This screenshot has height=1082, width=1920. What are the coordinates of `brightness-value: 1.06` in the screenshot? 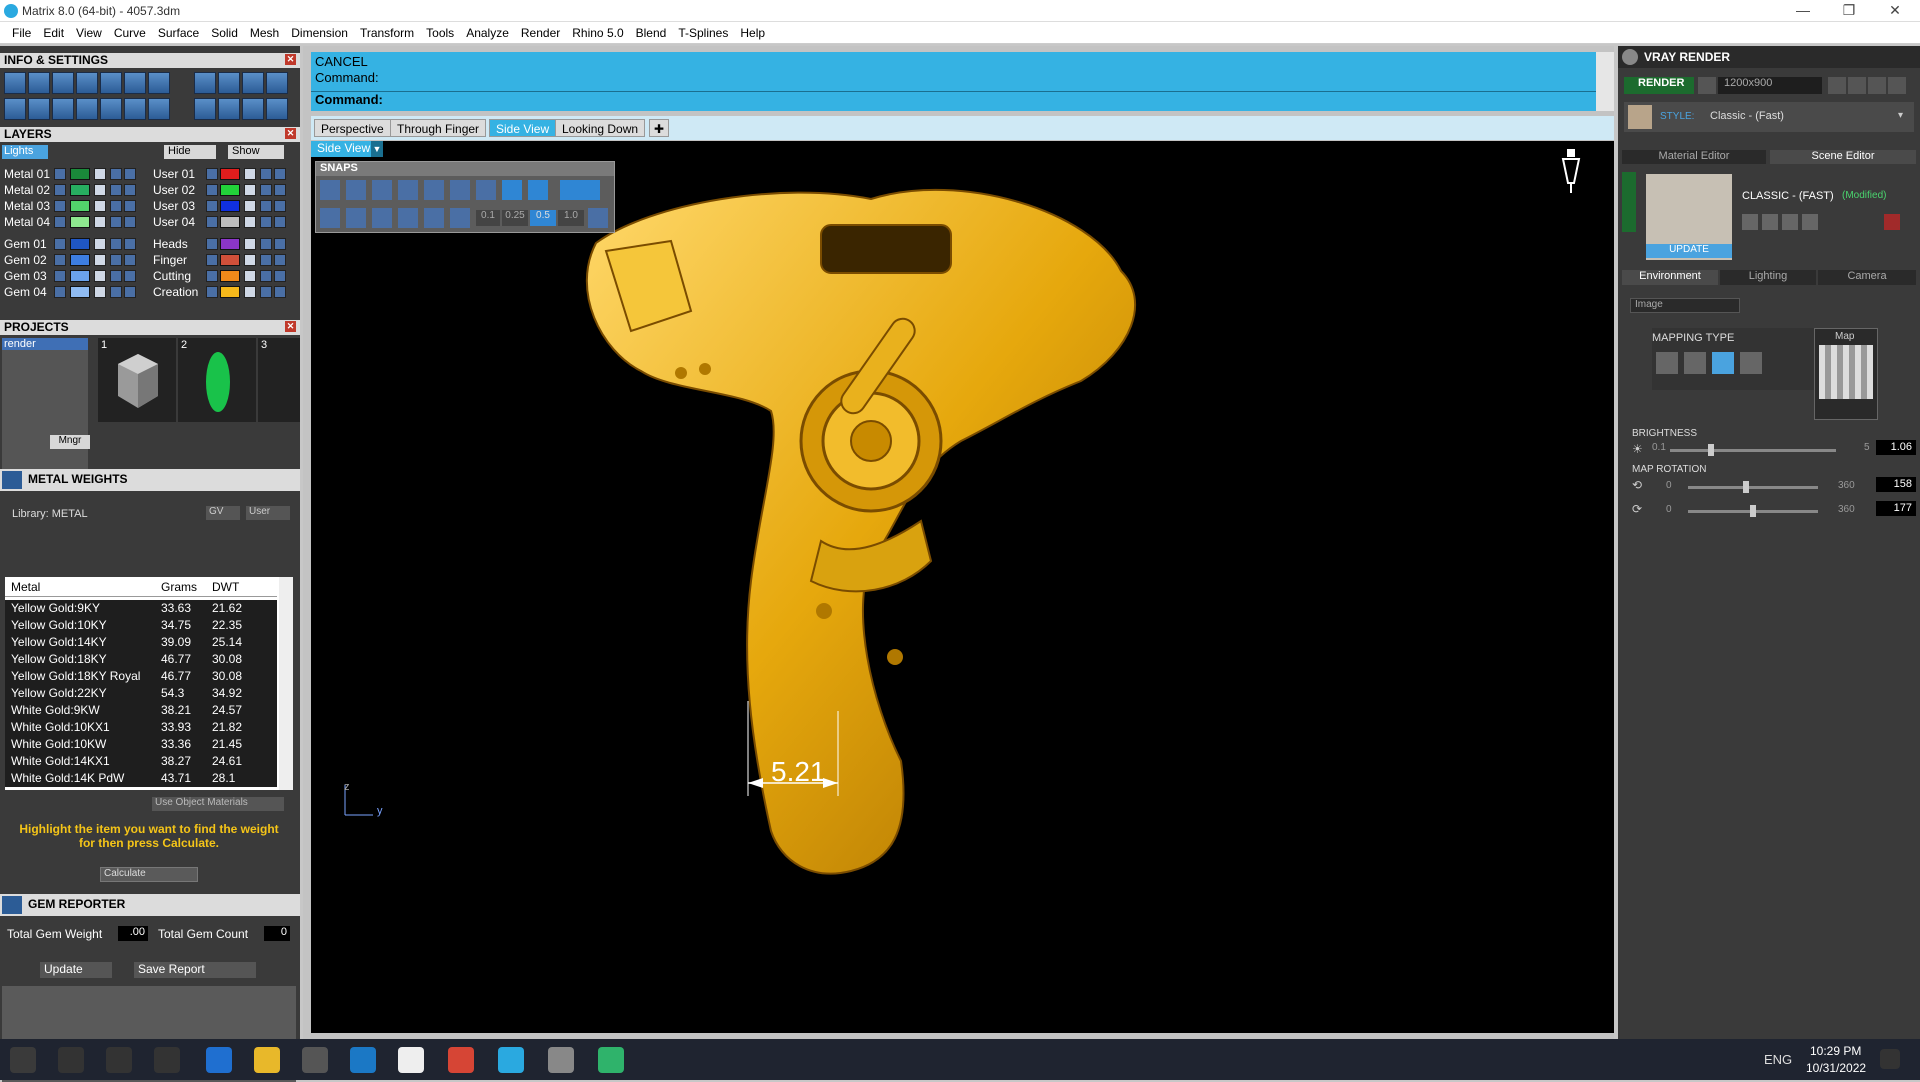 It's located at (1896, 447).